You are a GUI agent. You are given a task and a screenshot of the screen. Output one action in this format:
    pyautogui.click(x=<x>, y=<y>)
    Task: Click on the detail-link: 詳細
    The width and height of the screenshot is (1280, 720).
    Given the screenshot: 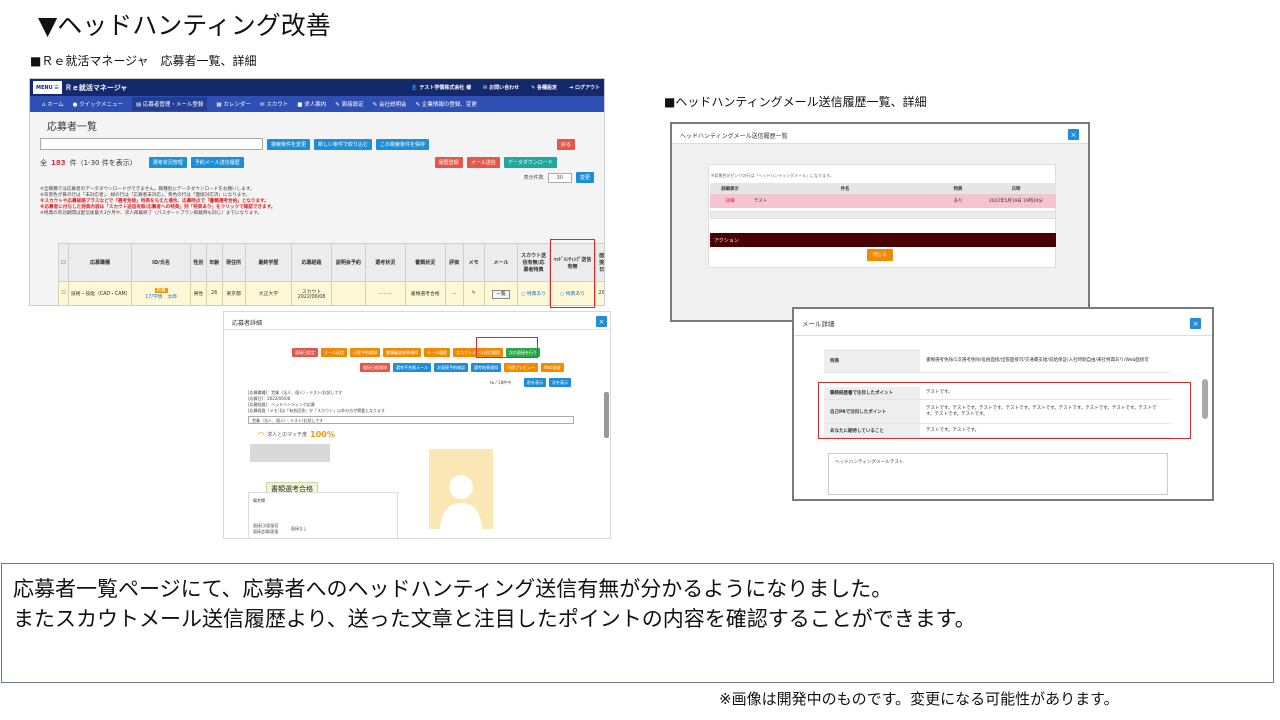 What is the action you would take?
    pyautogui.click(x=730, y=201)
    